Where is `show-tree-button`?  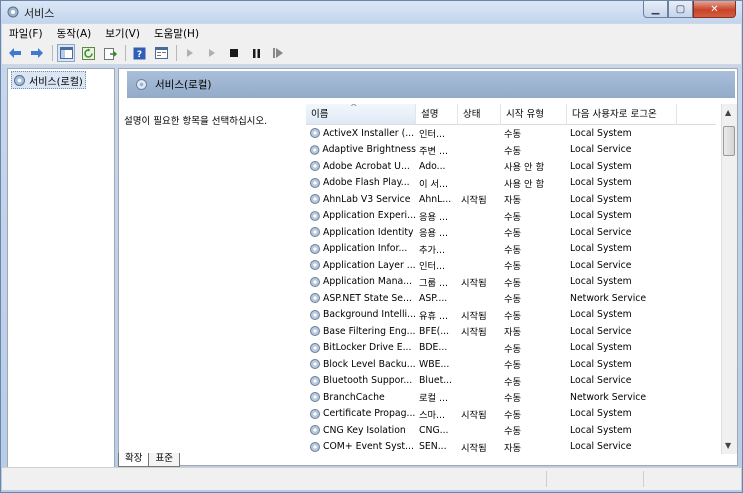 show-tree-button is located at coordinates (66, 53).